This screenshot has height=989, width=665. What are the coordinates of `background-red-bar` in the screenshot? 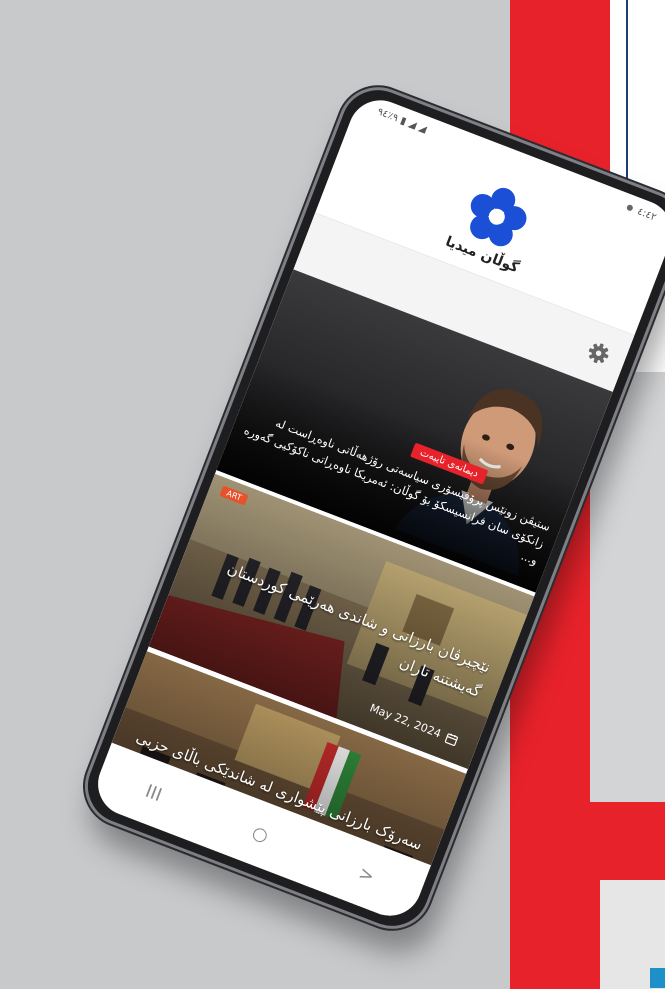 It's located at (617, 854).